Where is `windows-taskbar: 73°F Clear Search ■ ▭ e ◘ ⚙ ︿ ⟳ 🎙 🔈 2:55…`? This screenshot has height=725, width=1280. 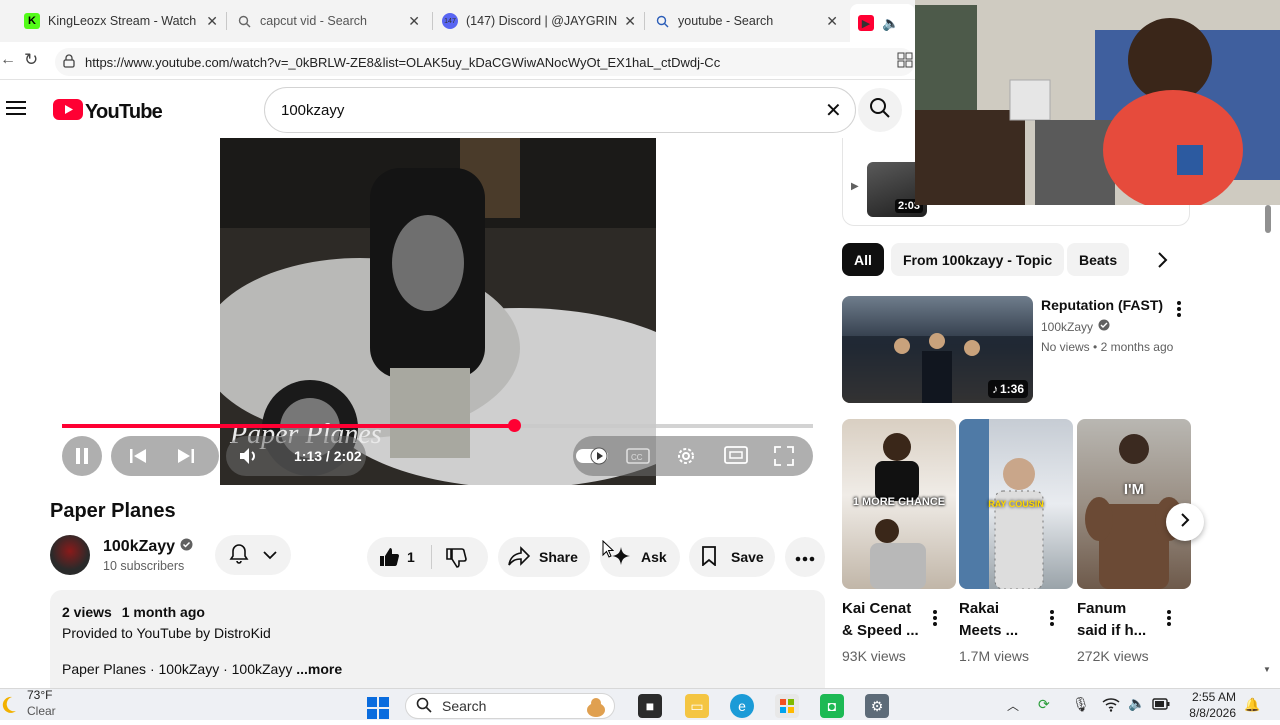
windows-taskbar: 73°F Clear Search ■ ▭ e ◘ ⚙ ︿ ⟳ 🎙 🔈 2:55… is located at coordinates (640, 704).